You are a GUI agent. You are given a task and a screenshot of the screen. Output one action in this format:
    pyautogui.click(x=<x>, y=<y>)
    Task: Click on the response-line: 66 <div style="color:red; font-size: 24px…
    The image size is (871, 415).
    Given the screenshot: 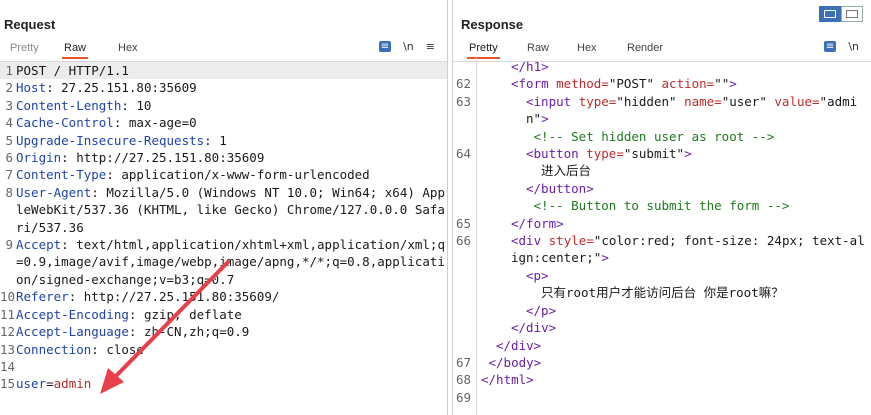 What is the action you would take?
    pyautogui.click(x=662, y=249)
    